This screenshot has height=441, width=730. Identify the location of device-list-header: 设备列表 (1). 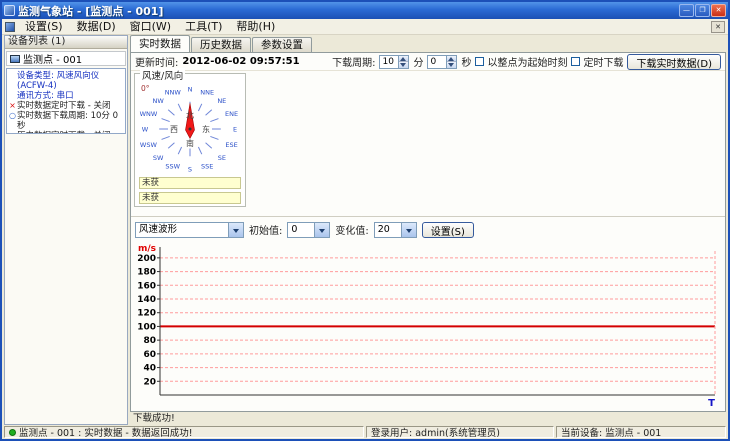
(66, 42).